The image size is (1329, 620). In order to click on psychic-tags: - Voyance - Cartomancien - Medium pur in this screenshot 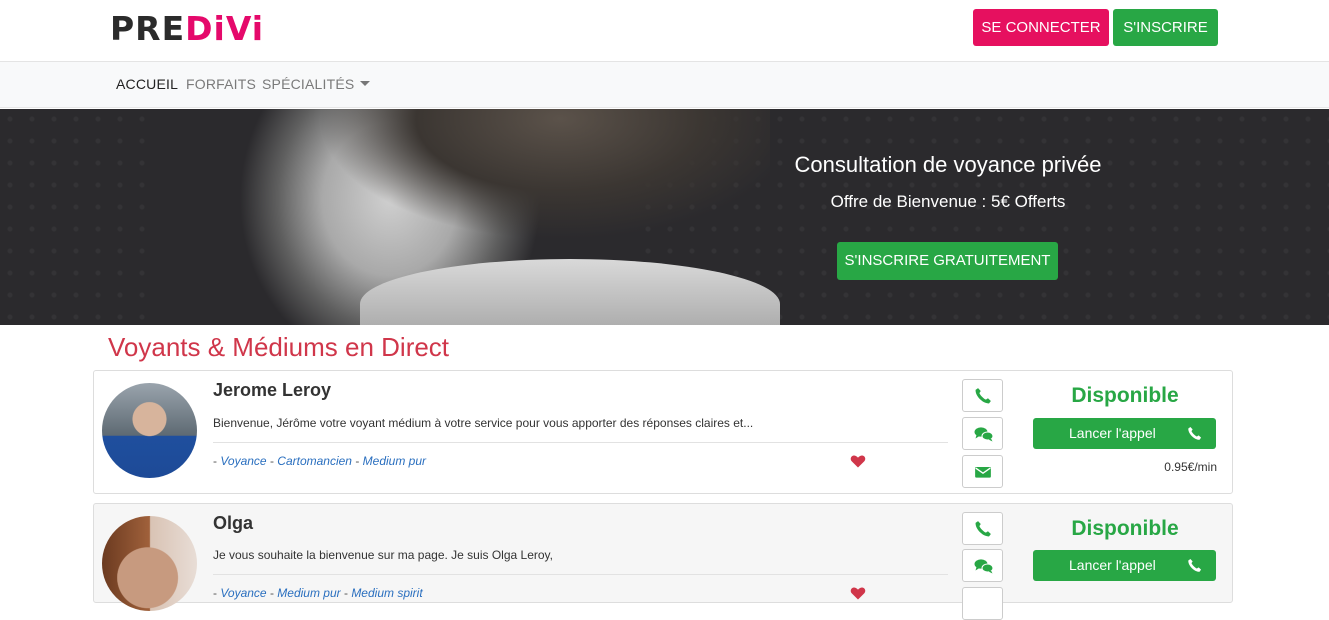, I will do `click(320, 461)`.